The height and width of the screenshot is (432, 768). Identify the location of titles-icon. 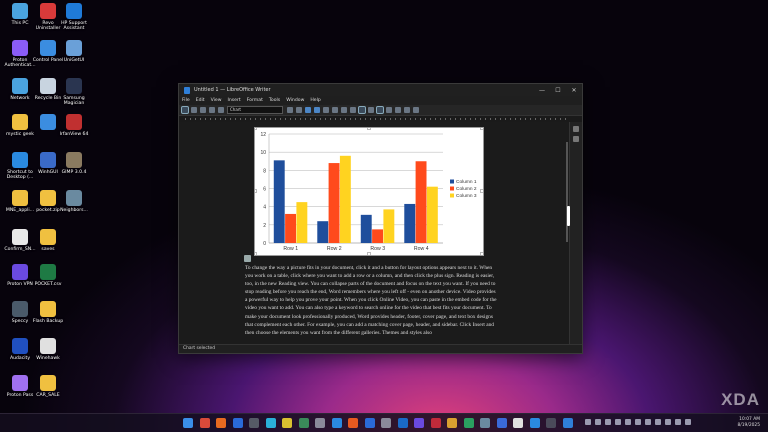
(326, 110).